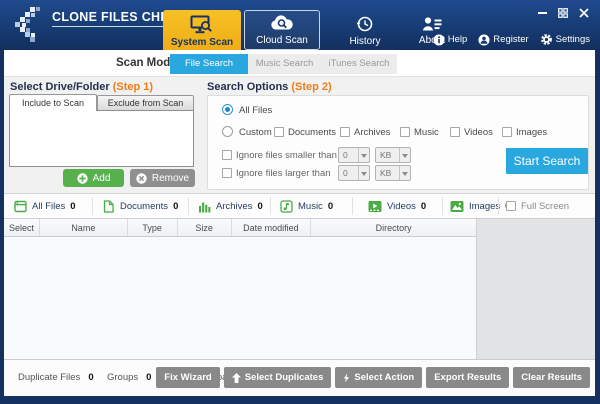 Image resolution: width=600 pixels, height=404 pixels. I want to click on smaller-size-dropdown: 0, so click(354, 155).